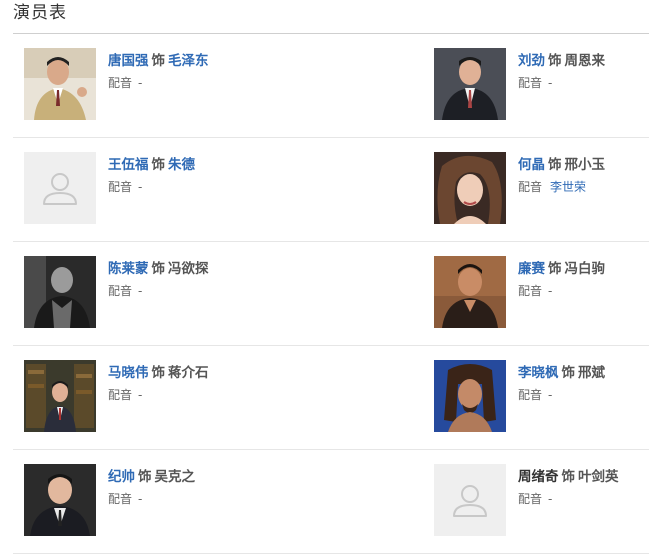 This screenshot has width=649, height=555. What do you see at coordinates (128, 165) in the screenshot?
I see `actor-name-link: 王伍福` at bounding box center [128, 165].